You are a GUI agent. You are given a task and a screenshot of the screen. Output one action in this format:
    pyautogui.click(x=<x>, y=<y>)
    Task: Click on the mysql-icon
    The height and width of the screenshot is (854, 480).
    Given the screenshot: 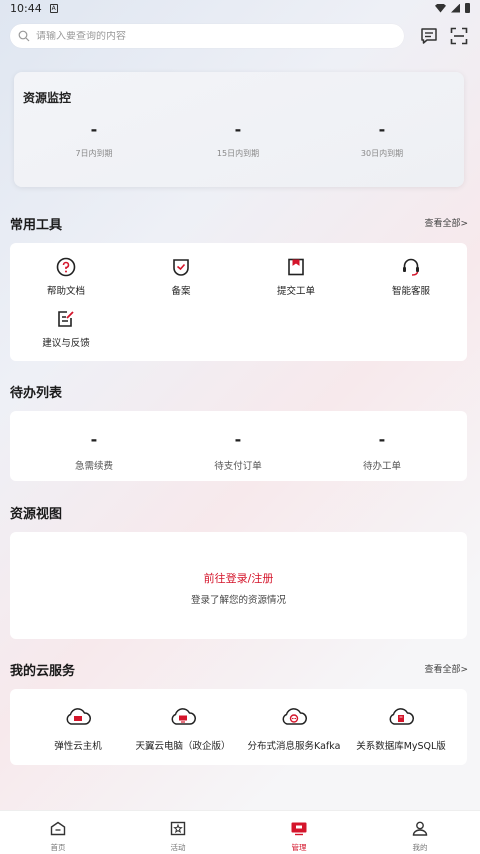 What is the action you would take?
    pyautogui.click(x=401, y=716)
    